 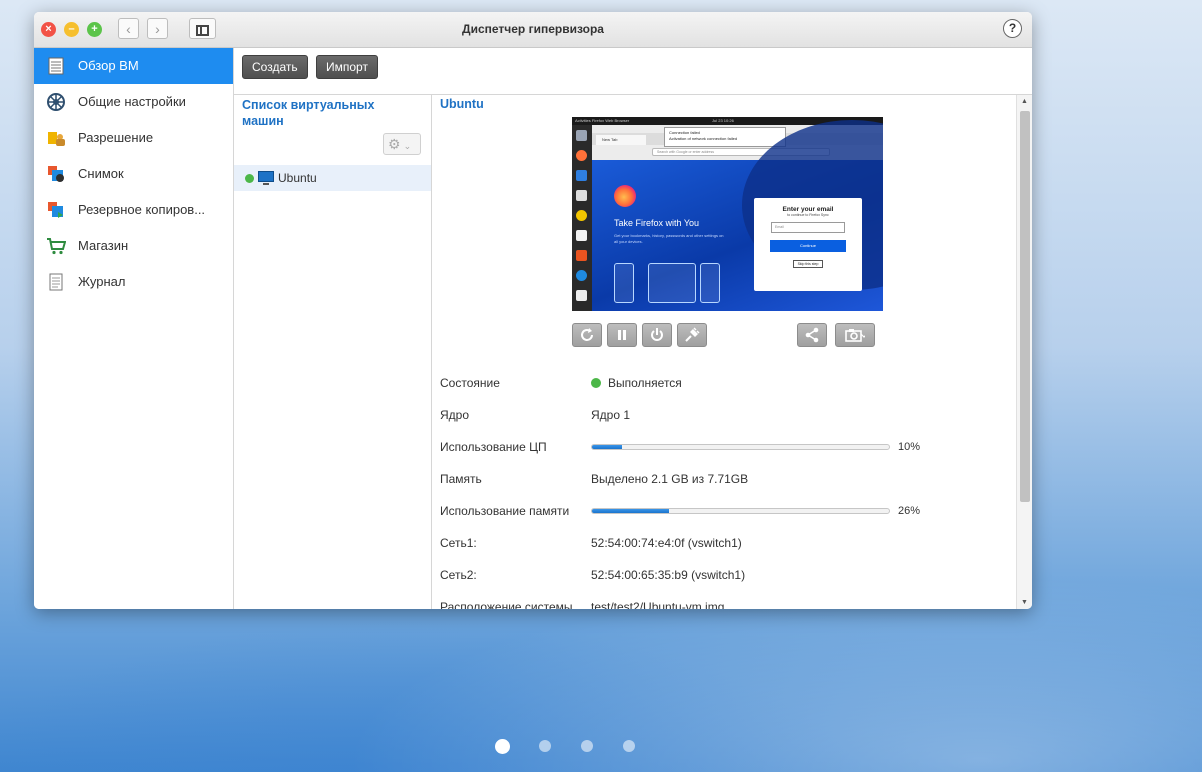 What do you see at coordinates (633, 71) in the screenshot?
I see `toolbar: Создать Импорт` at bounding box center [633, 71].